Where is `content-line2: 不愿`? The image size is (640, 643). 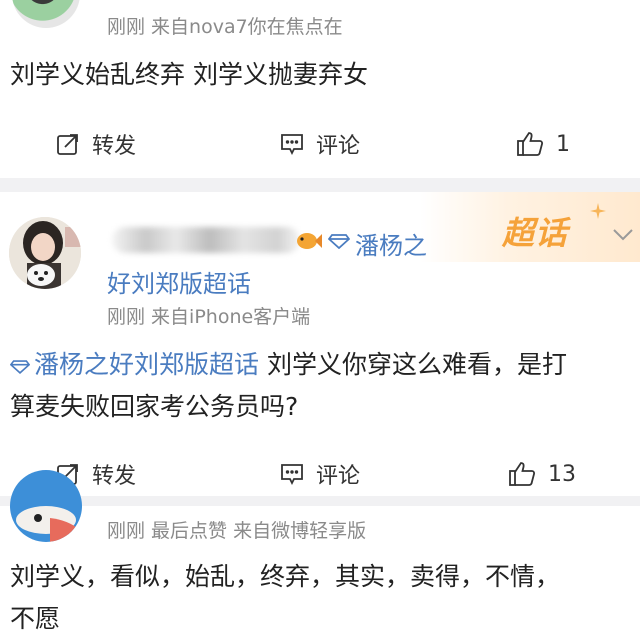
content-line2: 不愿 is located at coordinates (35, 618).